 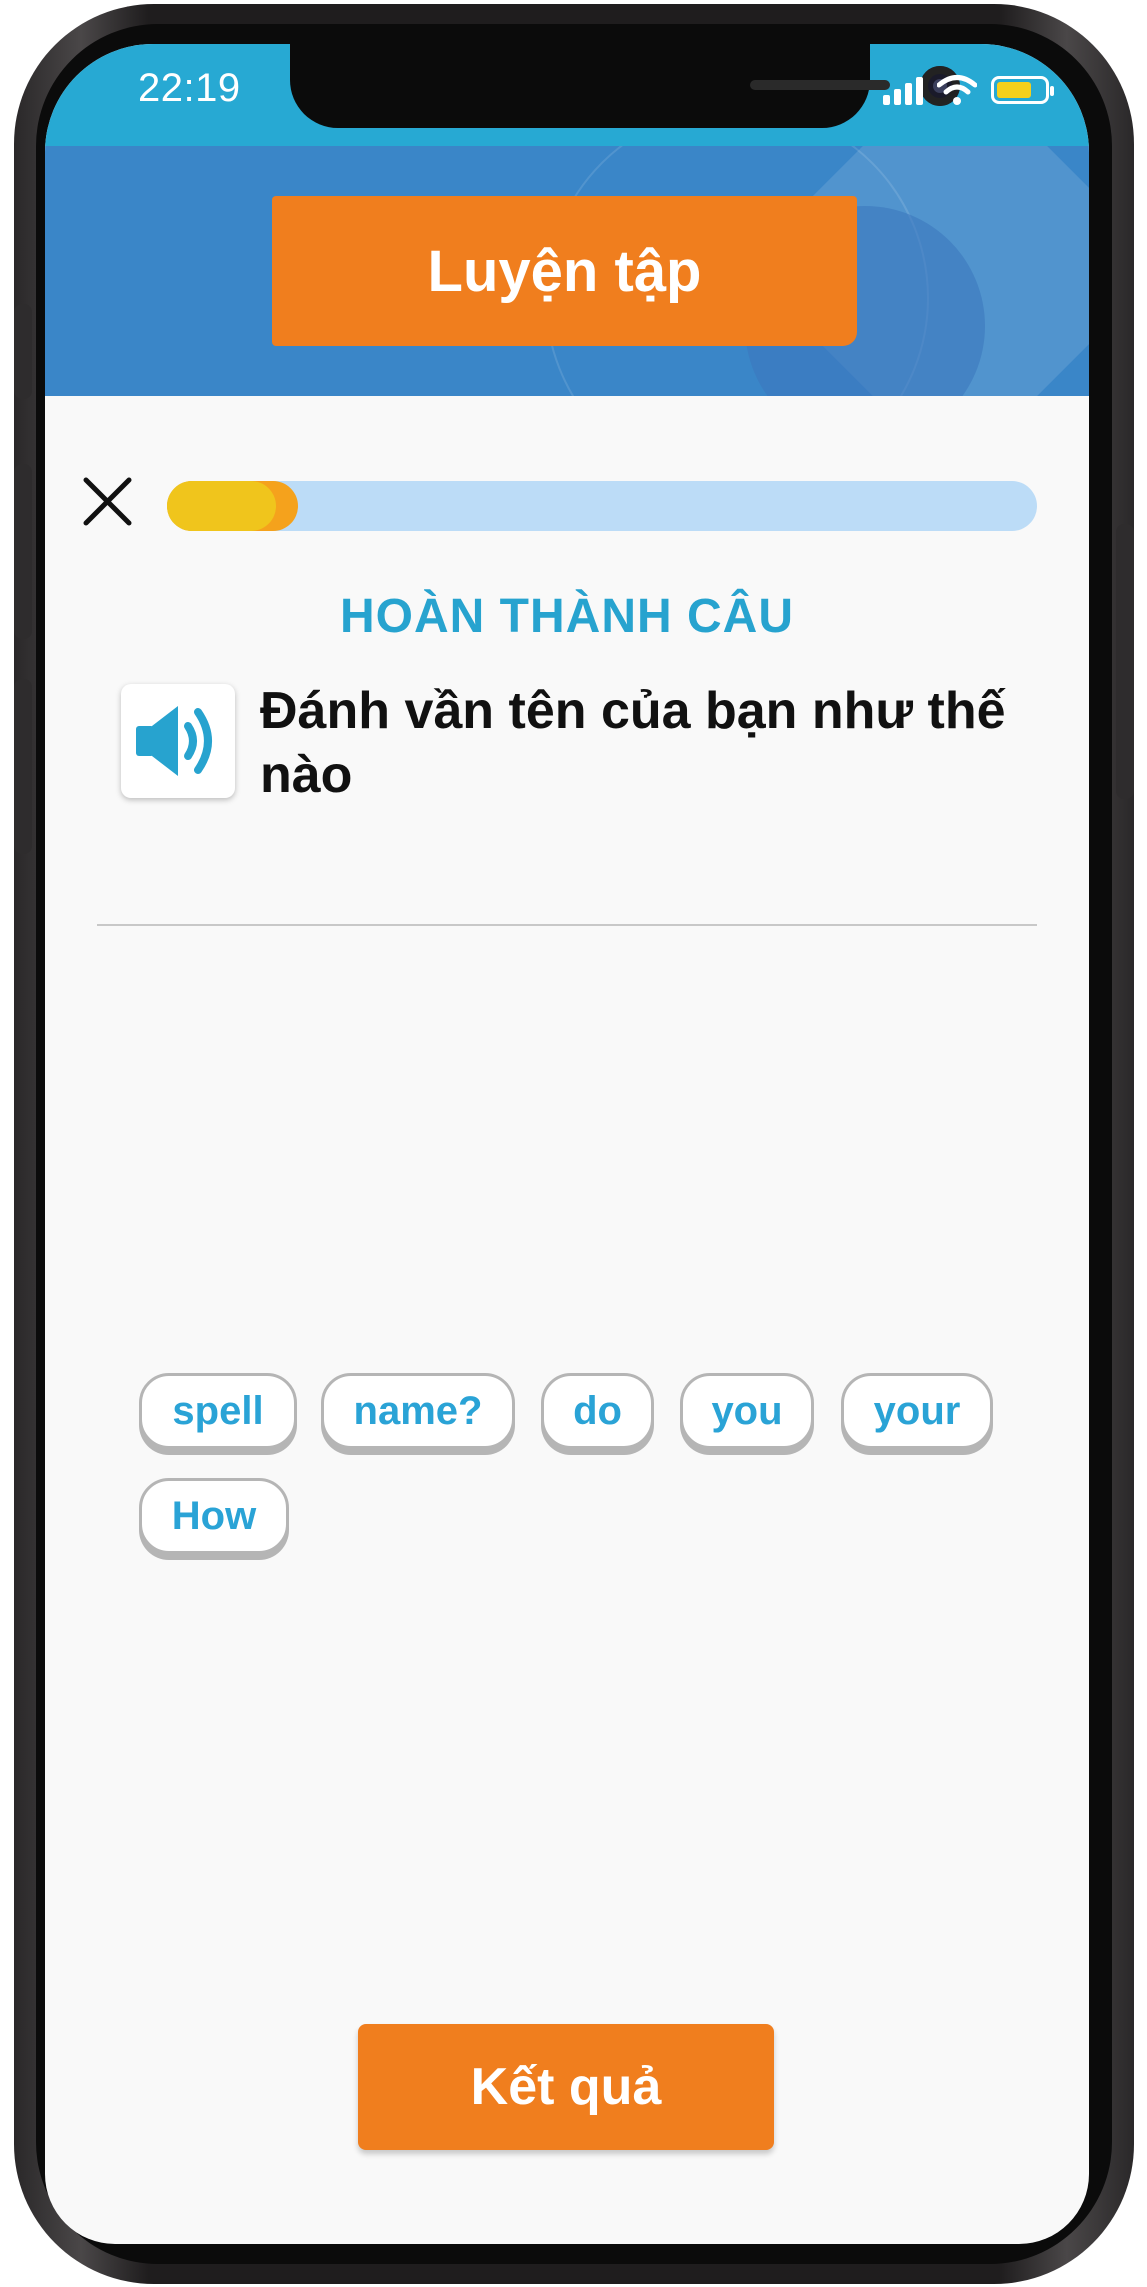 What do you see at coordinates (218, 1411) in the screenshot?
I see `word-chip: spell` at bounding box center [218, 1411].